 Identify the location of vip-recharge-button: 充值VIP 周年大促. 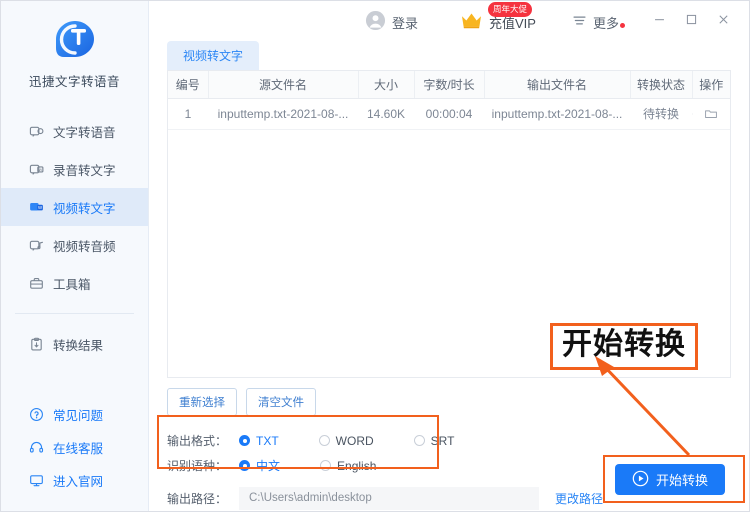
(498, 17).